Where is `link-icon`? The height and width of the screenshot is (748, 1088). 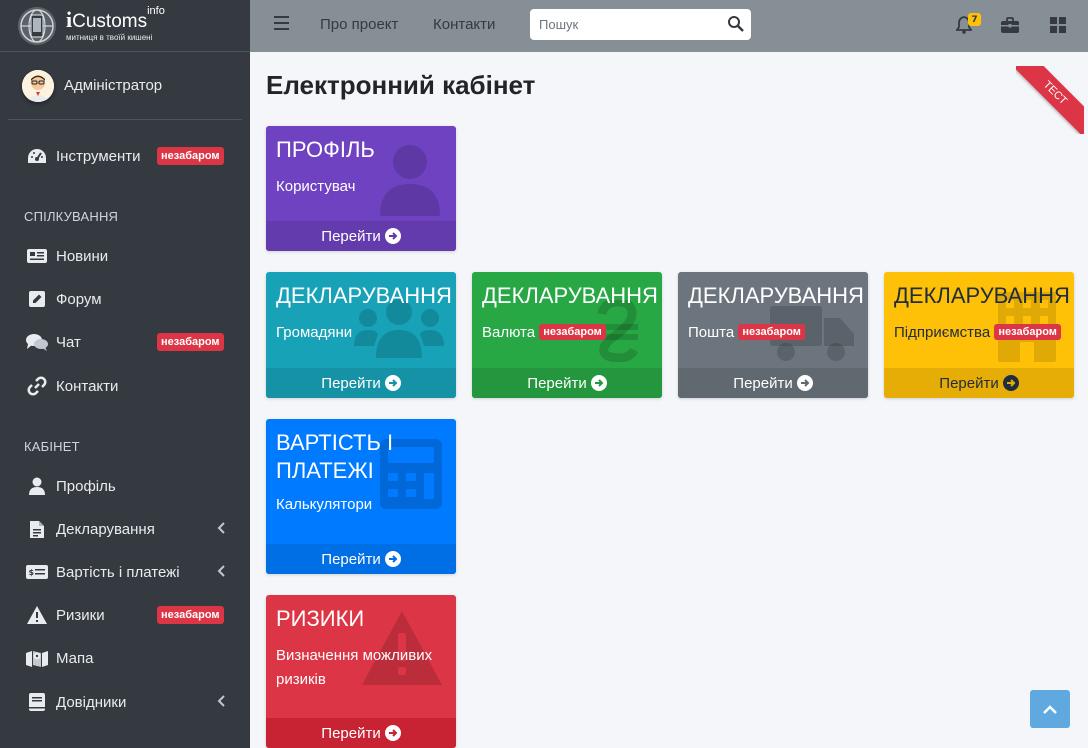 link-icon is located at coordinates (37, 386).